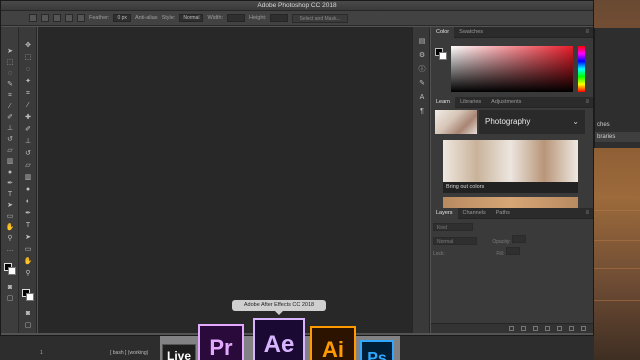 This screenshot has width=640, height=360. I want to click on color-picker-field, so click(512, 69).